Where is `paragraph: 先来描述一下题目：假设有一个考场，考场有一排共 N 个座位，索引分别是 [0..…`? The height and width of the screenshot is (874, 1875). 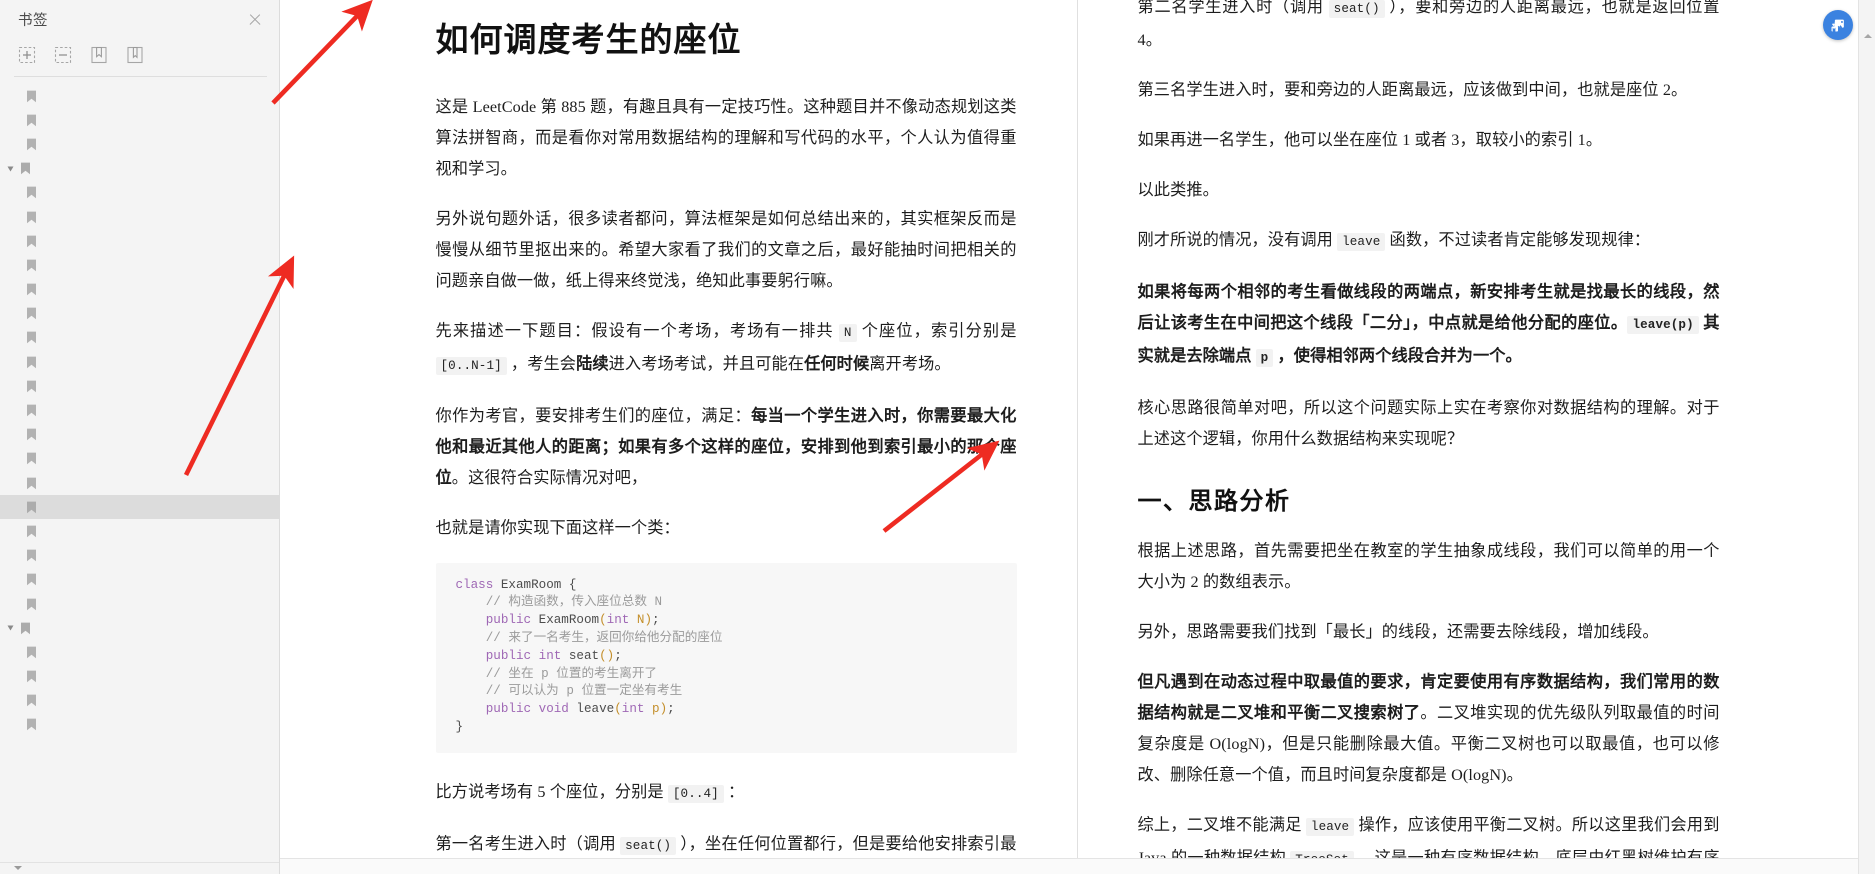 paragraph: 先来描述一下题目：假设有一个考场，考场有一排共 N 个座位，索引分别是 [0..… is located at coordinates (726, 349).